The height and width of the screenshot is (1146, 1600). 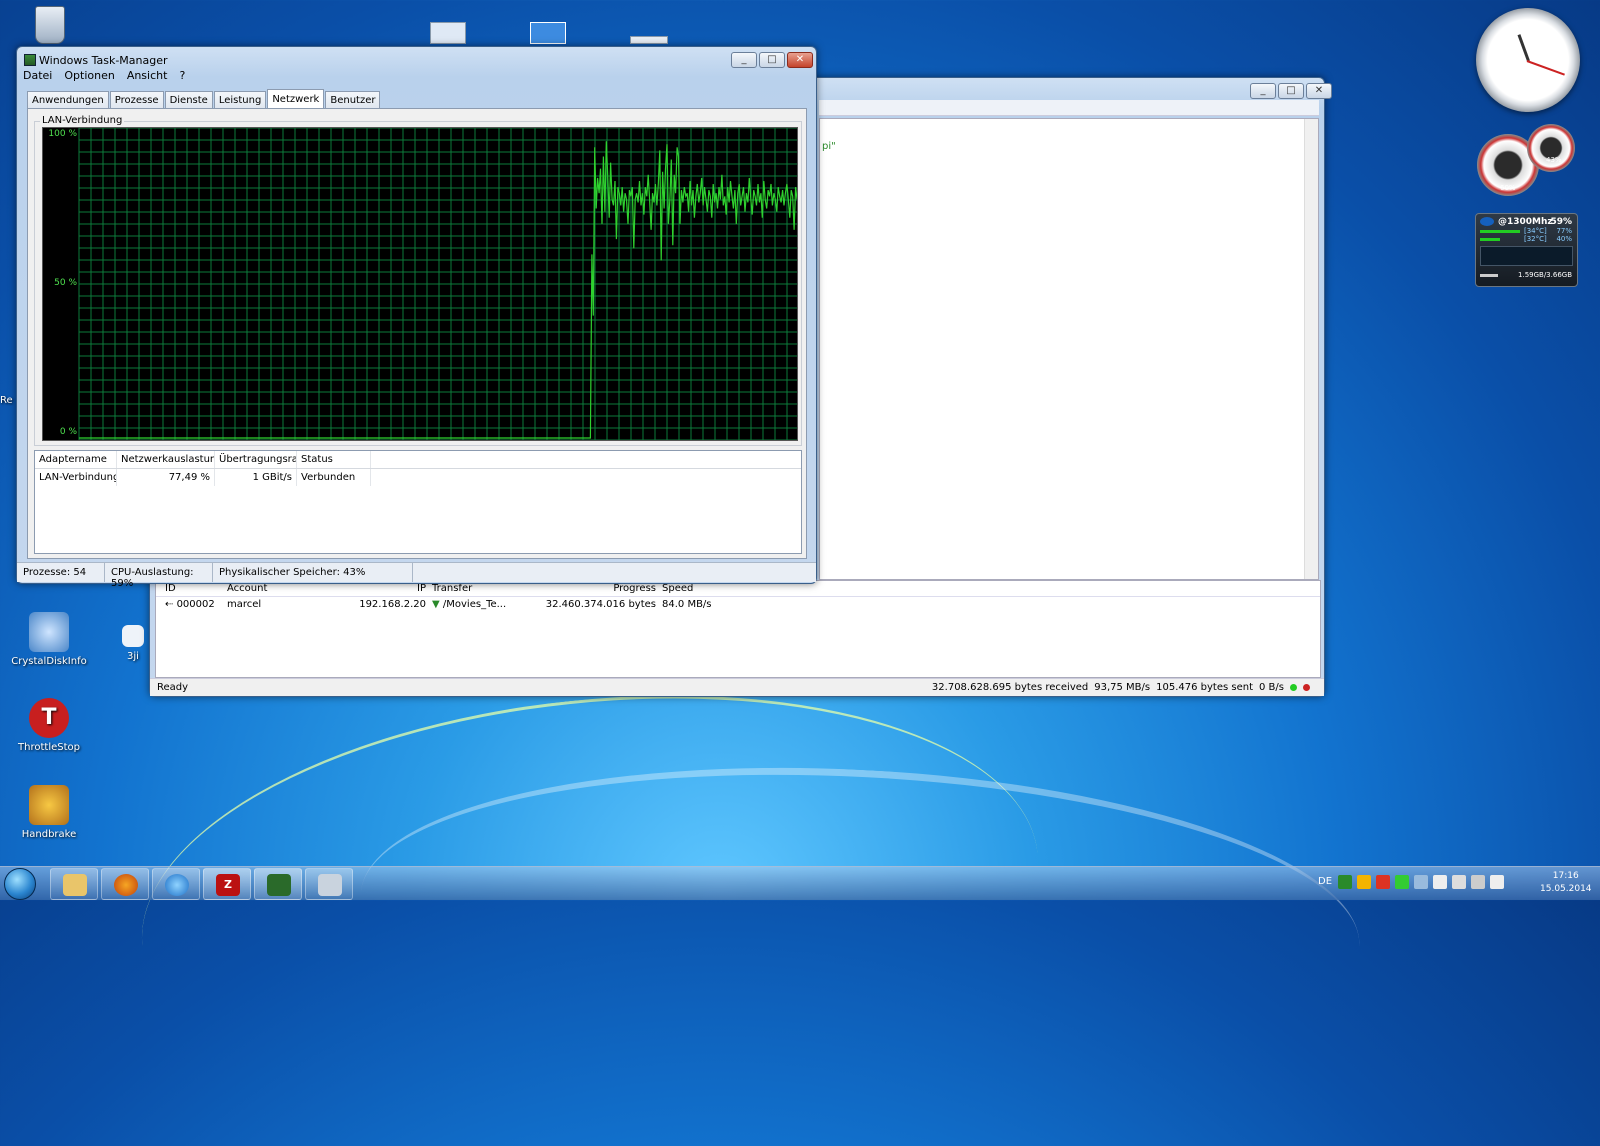 I want to click on taskbar-app, so click(x=329, y=884).